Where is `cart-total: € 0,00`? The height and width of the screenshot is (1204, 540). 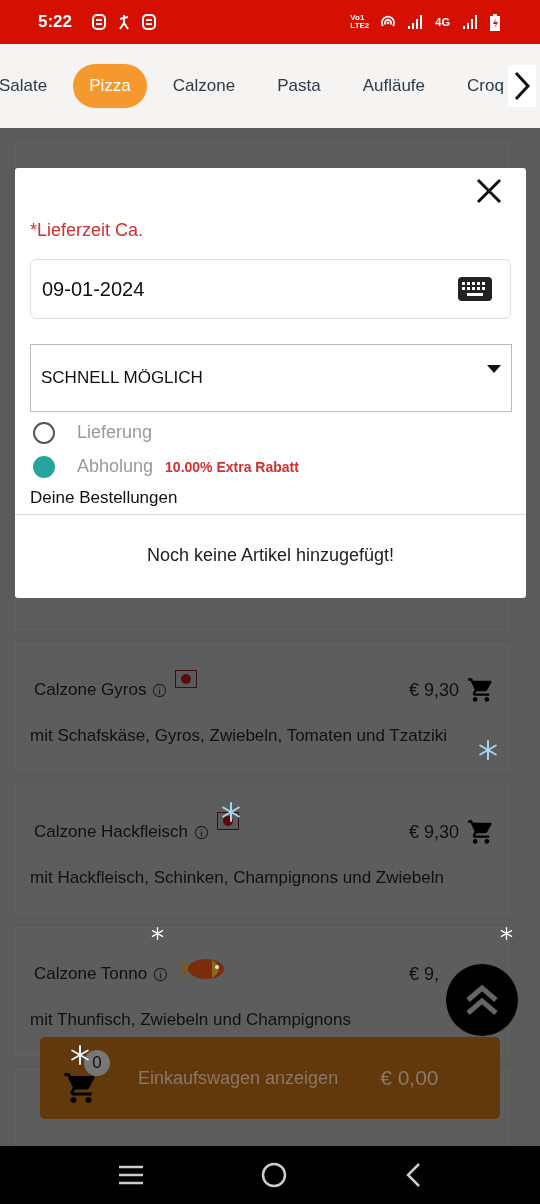
cart-total: € 0,00 is located at coordinates (409, 1078).